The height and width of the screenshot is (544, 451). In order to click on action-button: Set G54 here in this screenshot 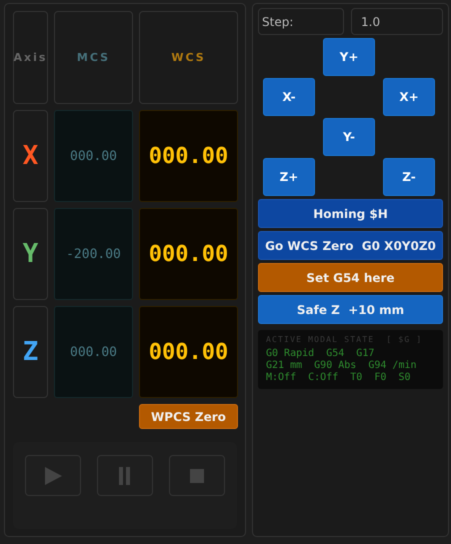, I will do `click(350, 277)`.